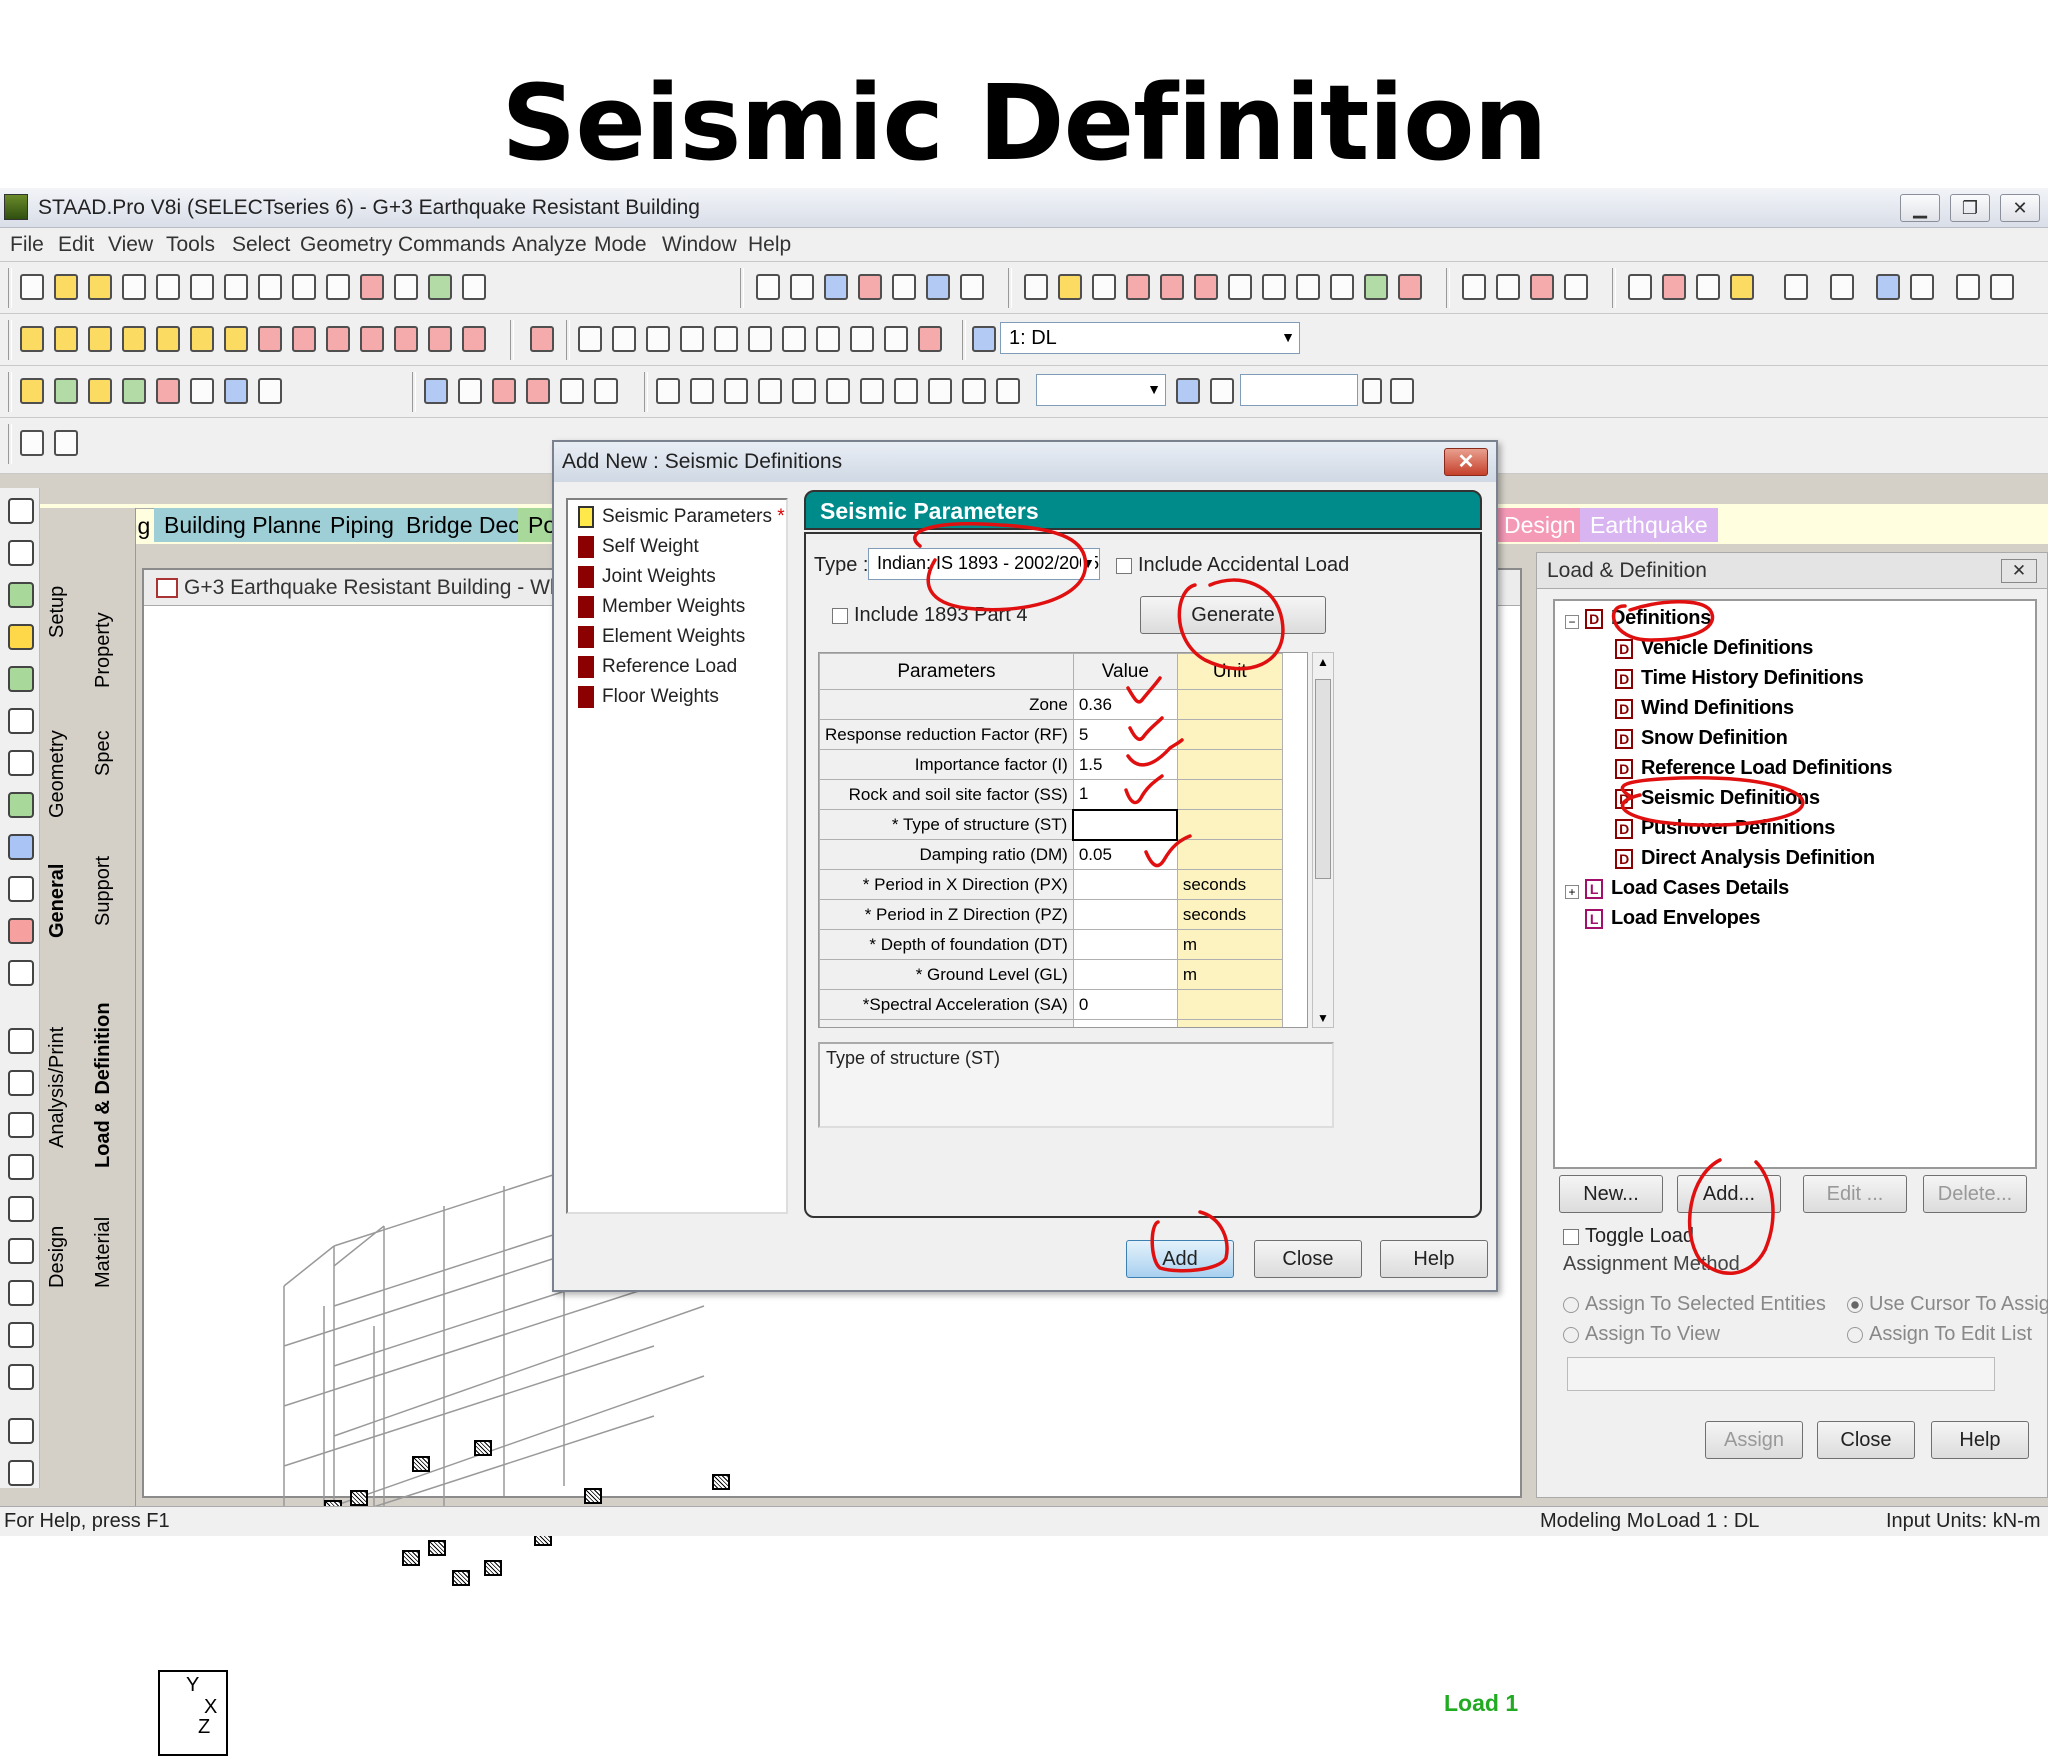 The height and width of the screenshot is (1756, 2048). I want to click on dialog-help-button: Help, so click(1434, 1259).